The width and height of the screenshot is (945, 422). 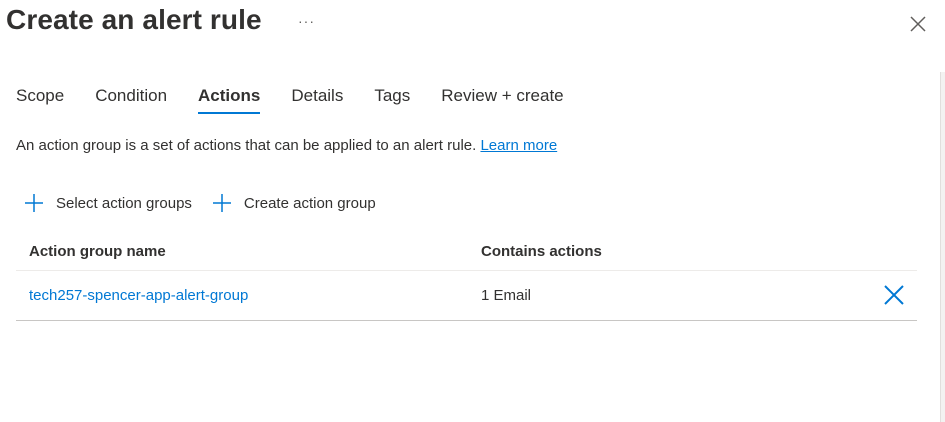 I want to click on delete-icon, so click(x=894, y=295).